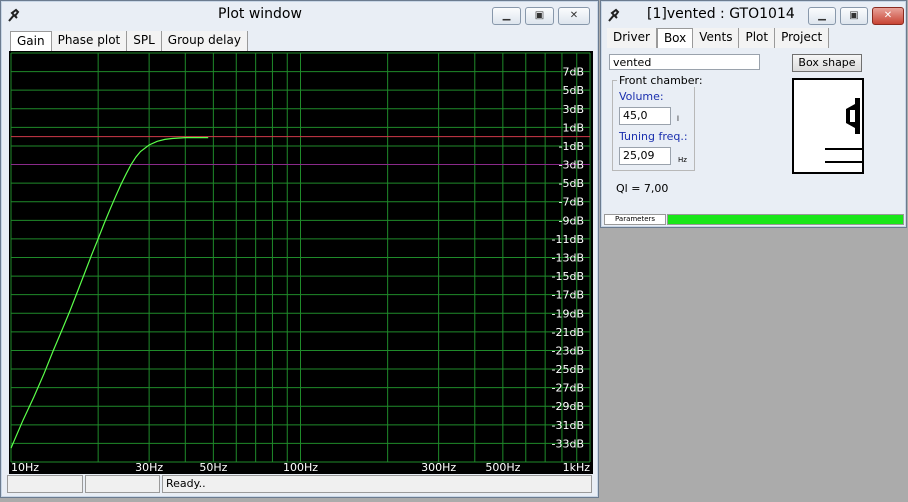  Describe the element at coordinates (828, 126) in the screenshot. I see `box-shape-preview` at that location.